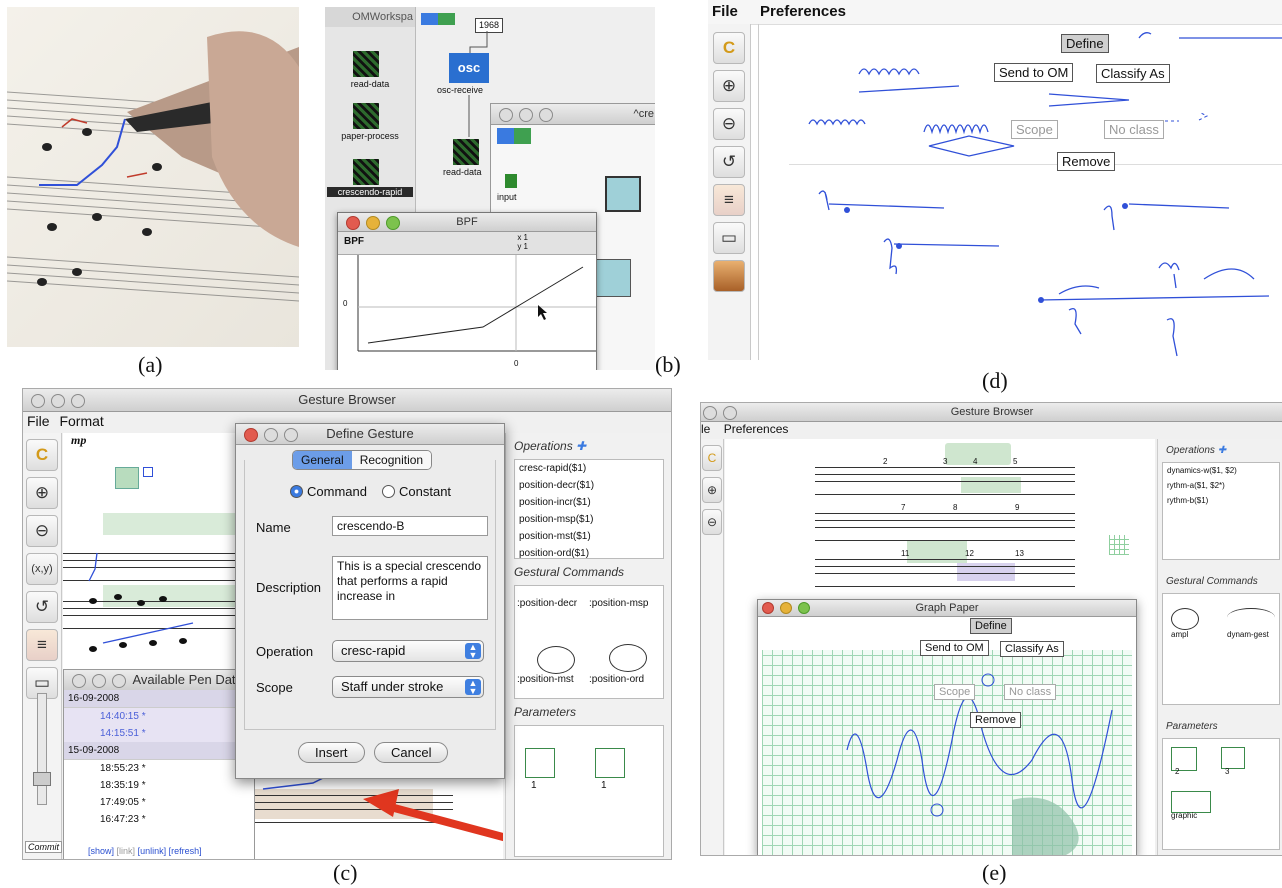 The height and width of the screenshot is (888, 1282). I want to click on menu-preferences: Preferences, so click(803, 11).